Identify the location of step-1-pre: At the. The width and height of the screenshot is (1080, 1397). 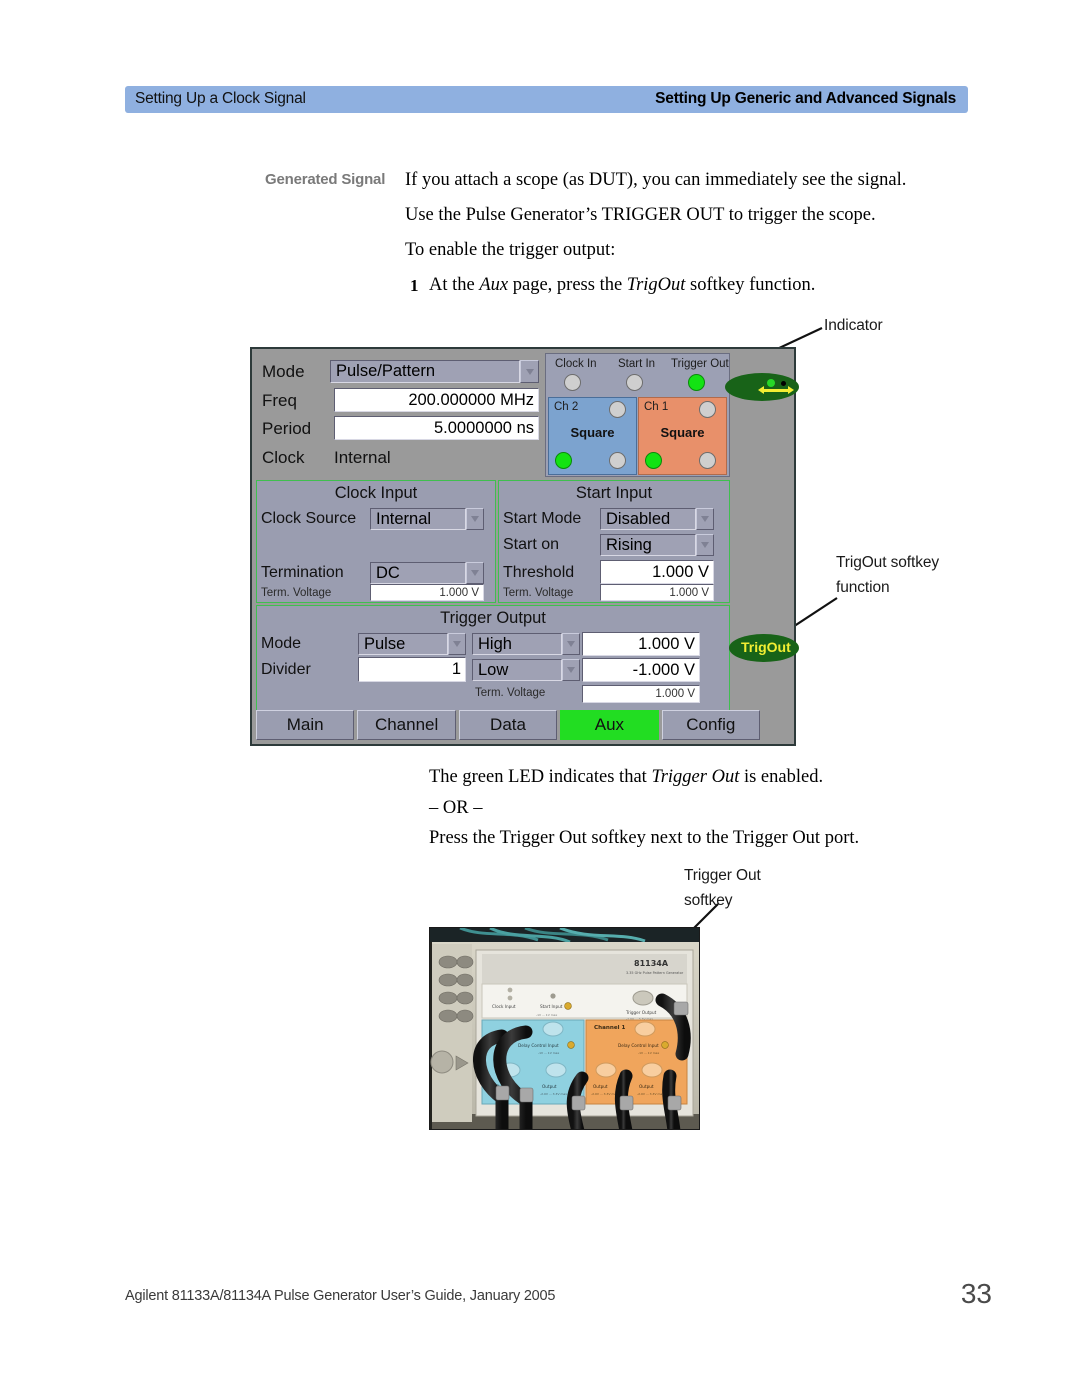
(454, 285).